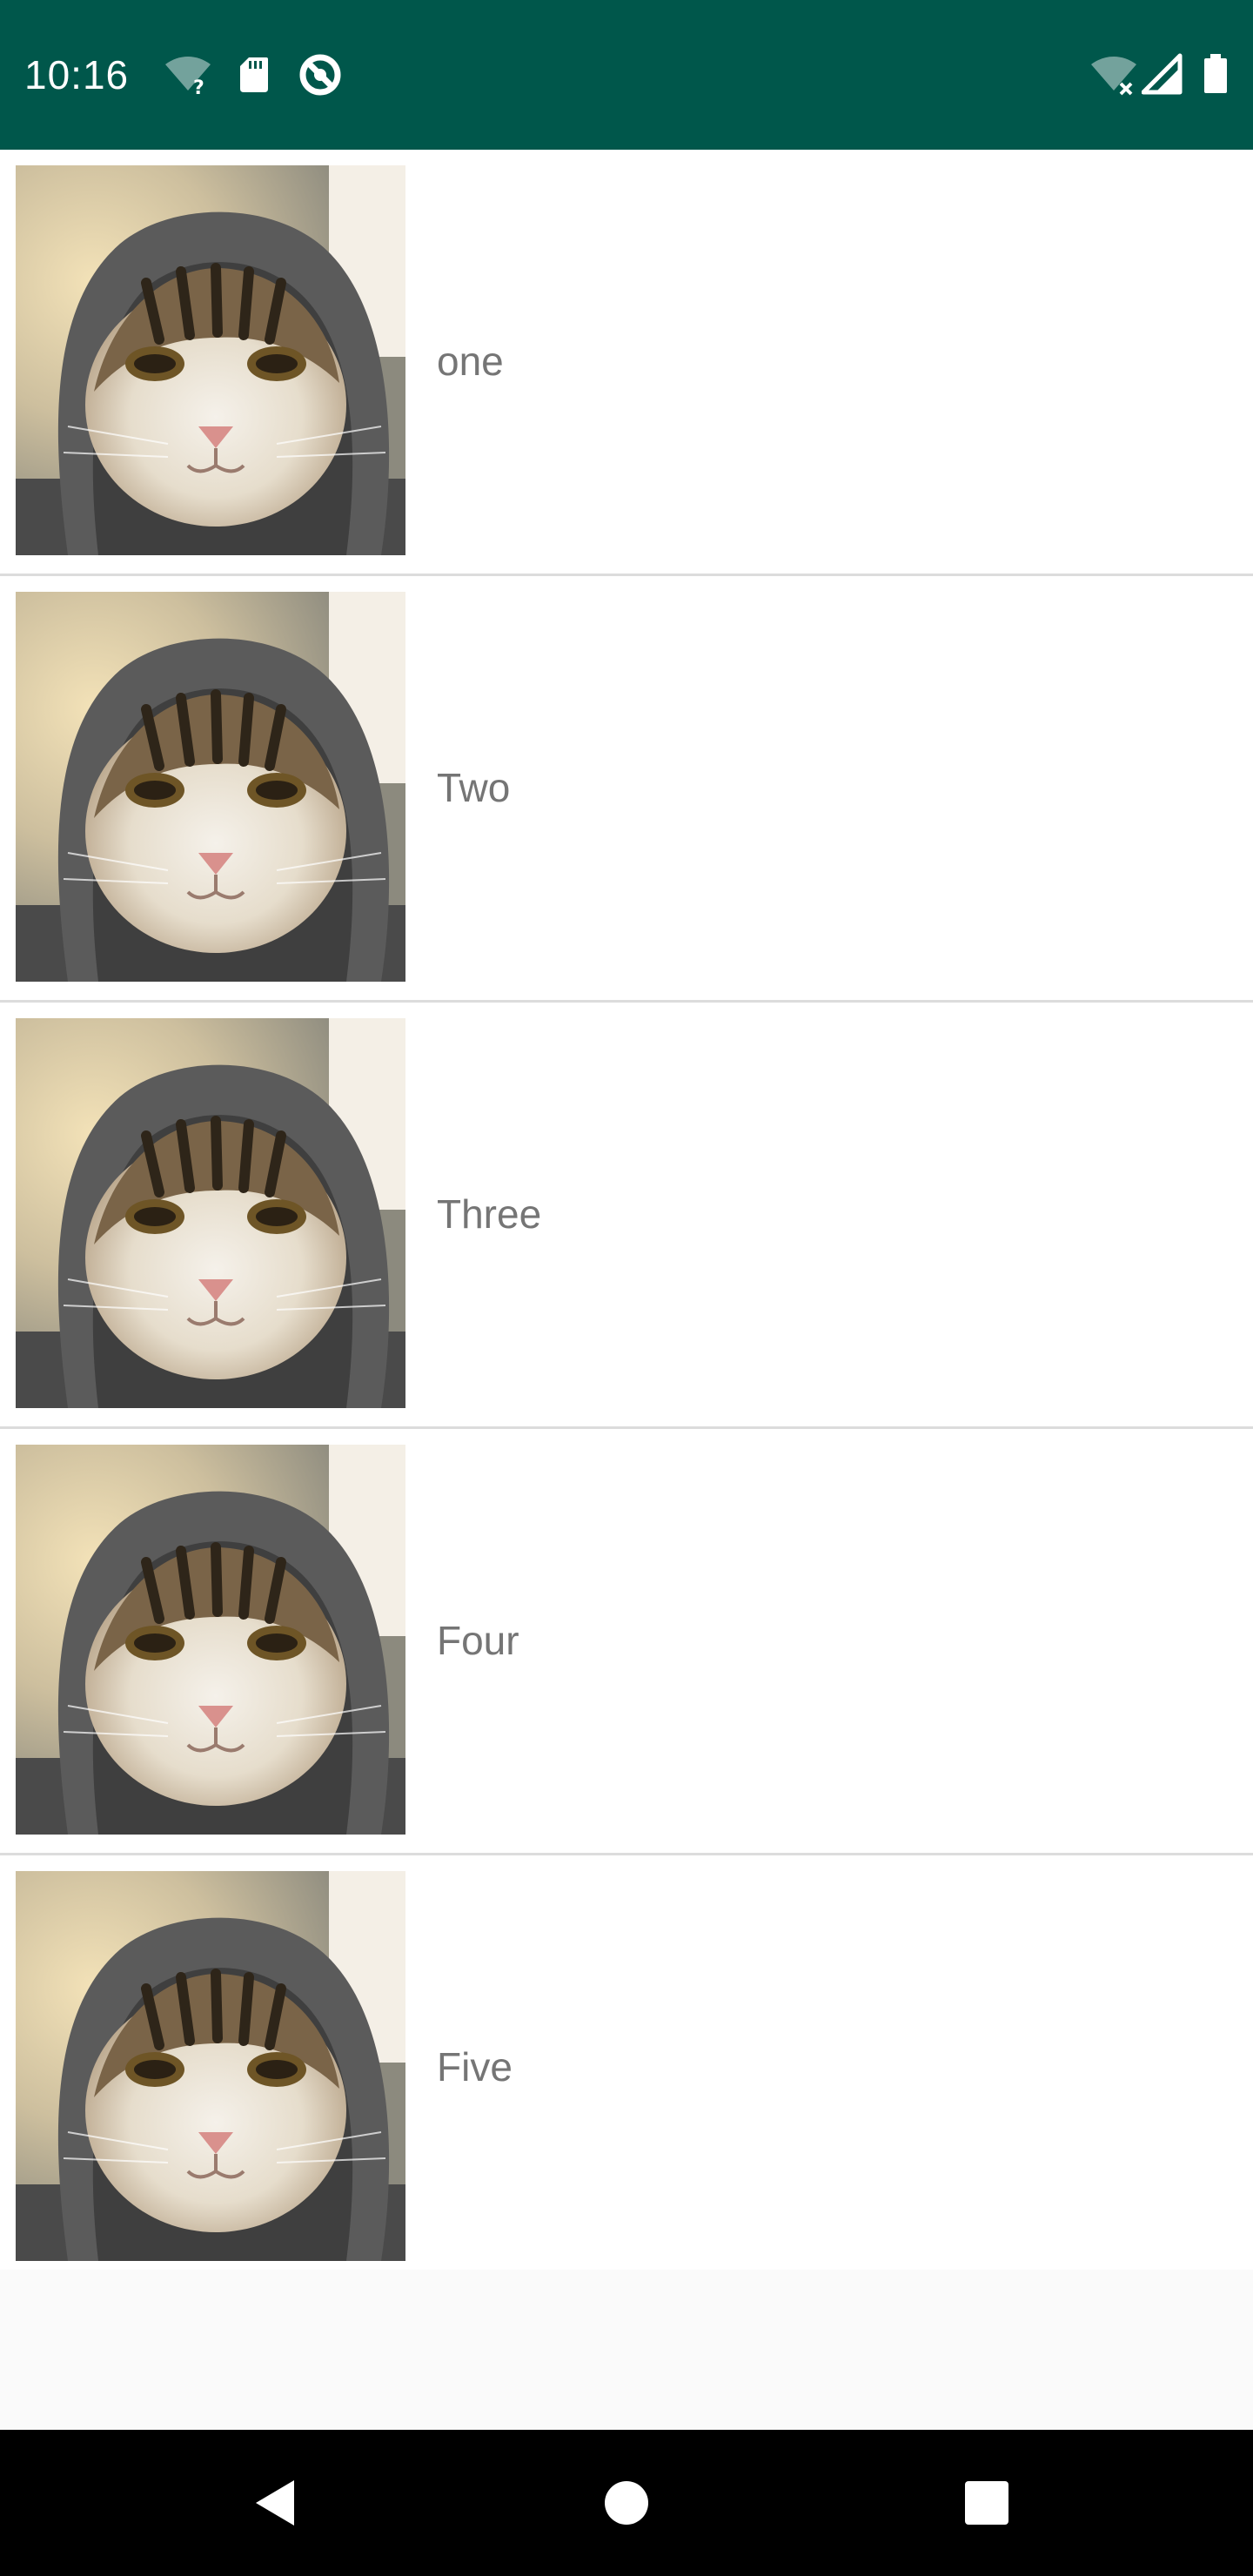  Describe the element at coordinates (1215, 74) in the screenshot. I see `battery-icon` at that location.